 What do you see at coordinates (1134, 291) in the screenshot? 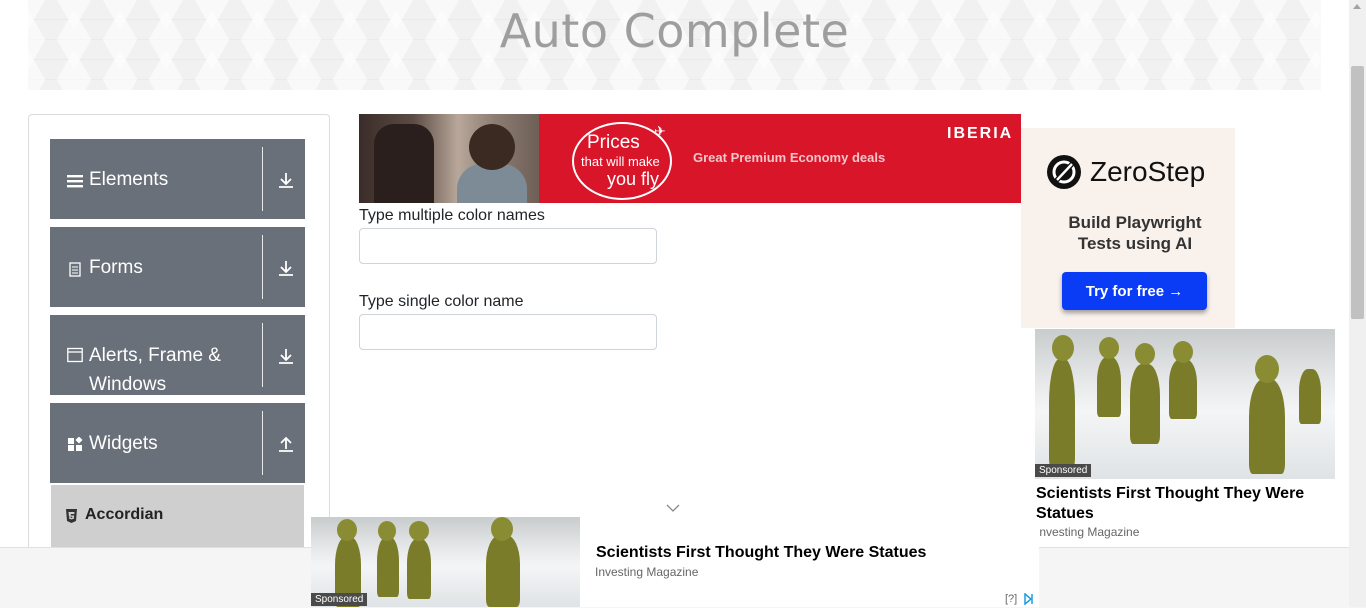
I see `try-for-free-button: Try for free →` at bounding box center [1134, 291].